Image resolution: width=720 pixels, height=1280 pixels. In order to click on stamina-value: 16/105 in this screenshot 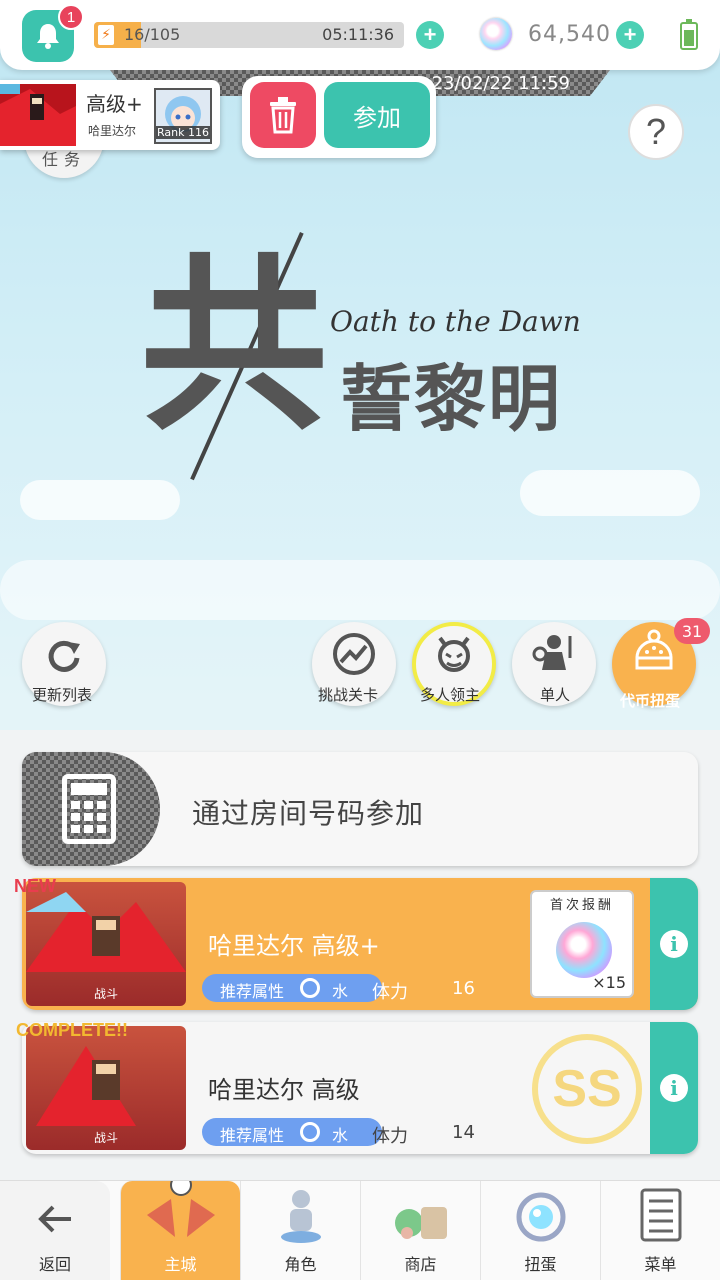, I will do `click(152, 34)`.